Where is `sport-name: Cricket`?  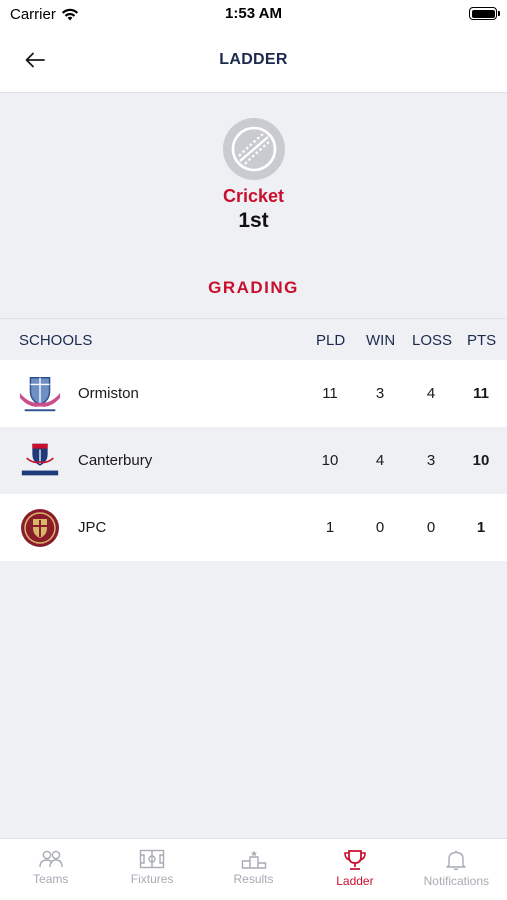
sport-name: Cricket is located at coordinates (253, 196).